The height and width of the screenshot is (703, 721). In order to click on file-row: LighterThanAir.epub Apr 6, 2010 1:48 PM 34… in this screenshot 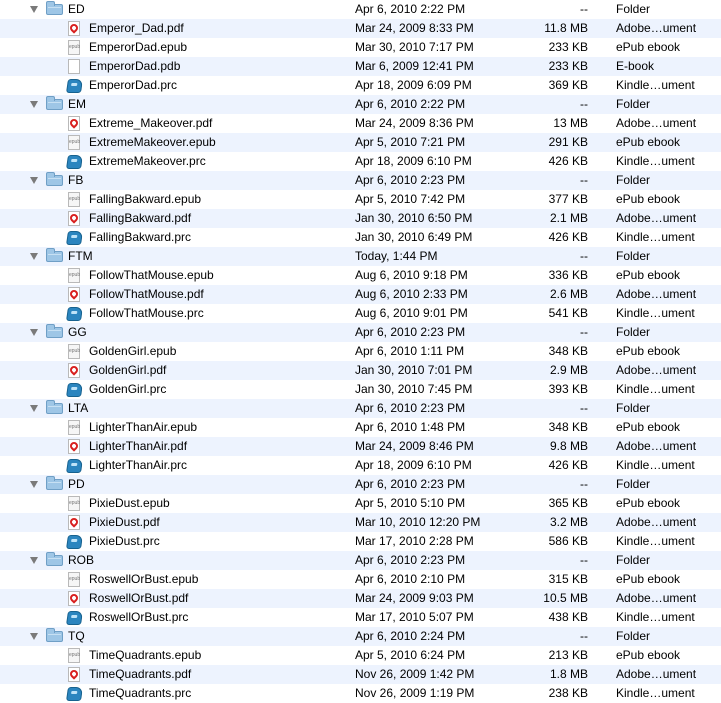, I will do `click(360, 427)`.